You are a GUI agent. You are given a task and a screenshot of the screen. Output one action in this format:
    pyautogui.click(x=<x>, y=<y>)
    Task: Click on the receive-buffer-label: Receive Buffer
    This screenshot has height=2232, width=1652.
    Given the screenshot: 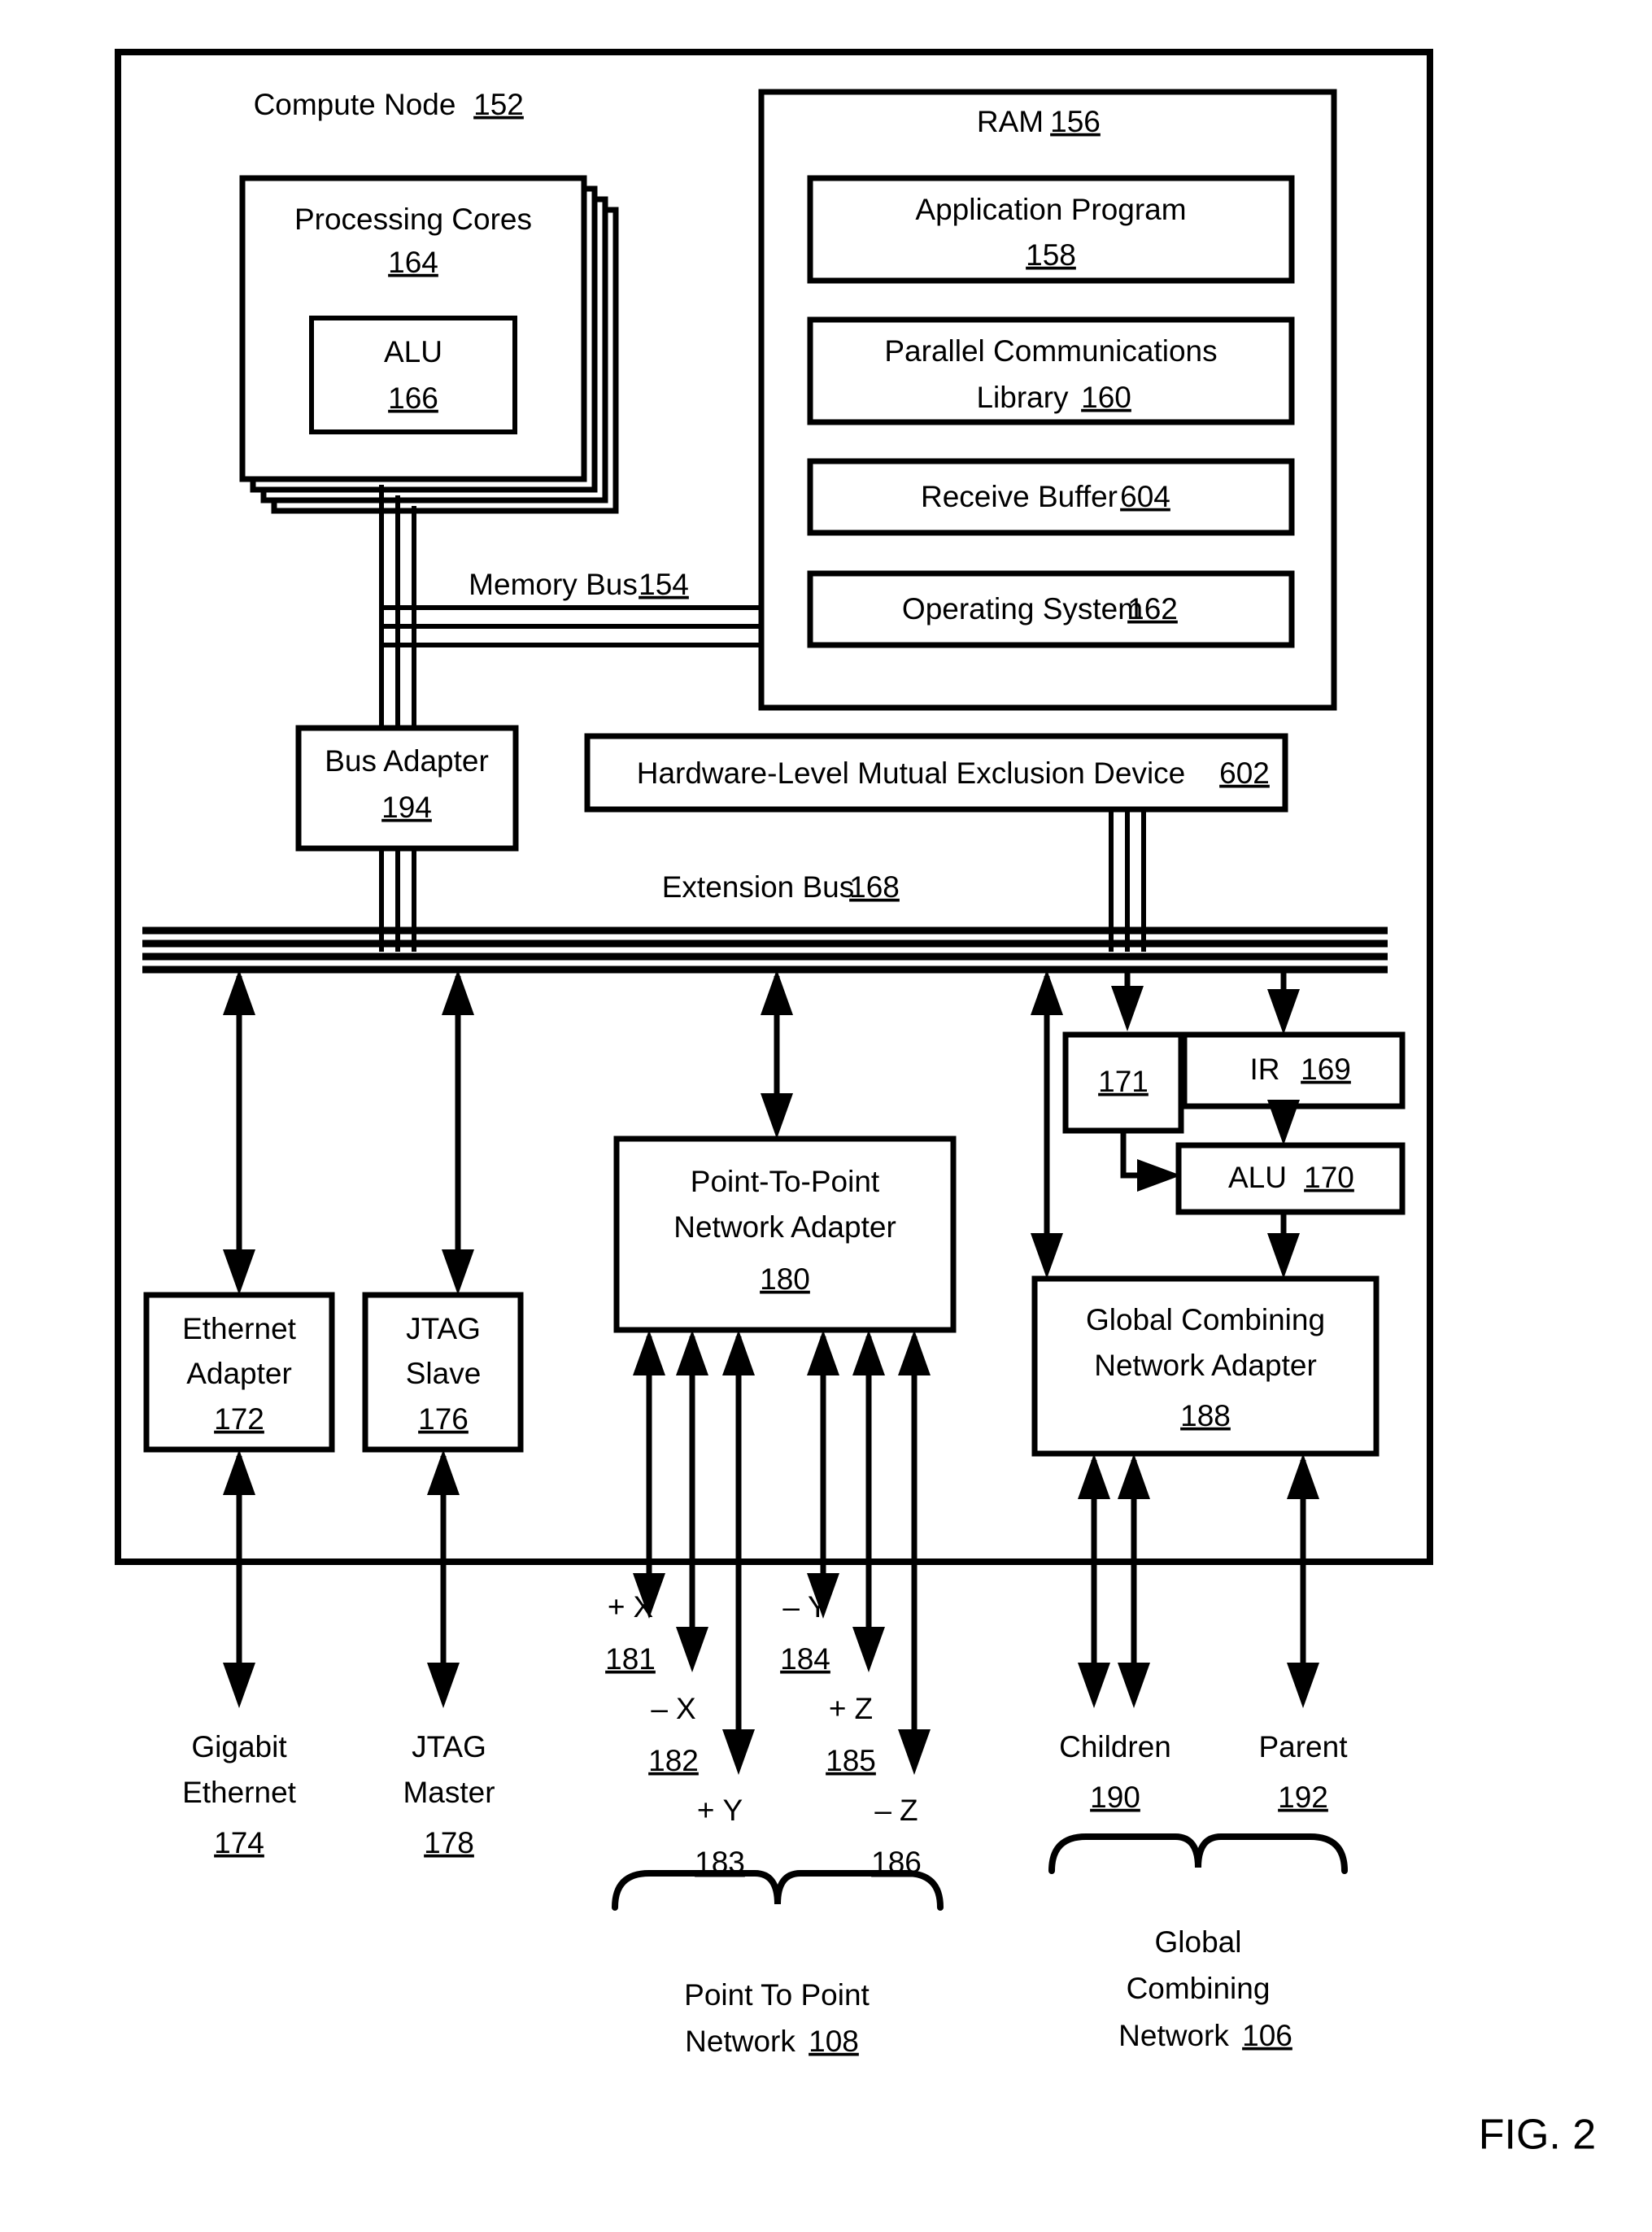 What is the action you would take?
    pyautogui.click(x=1019, y=496)
    